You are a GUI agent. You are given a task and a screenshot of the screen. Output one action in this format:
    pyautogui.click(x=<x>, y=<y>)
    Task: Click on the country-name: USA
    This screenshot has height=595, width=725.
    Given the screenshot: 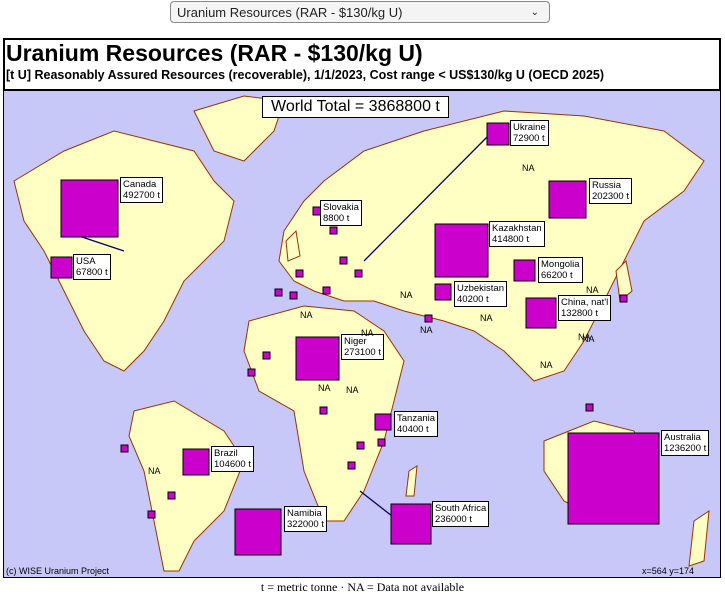 What is the action you would take?
    pyautogui.click(x=86, y=261)
    